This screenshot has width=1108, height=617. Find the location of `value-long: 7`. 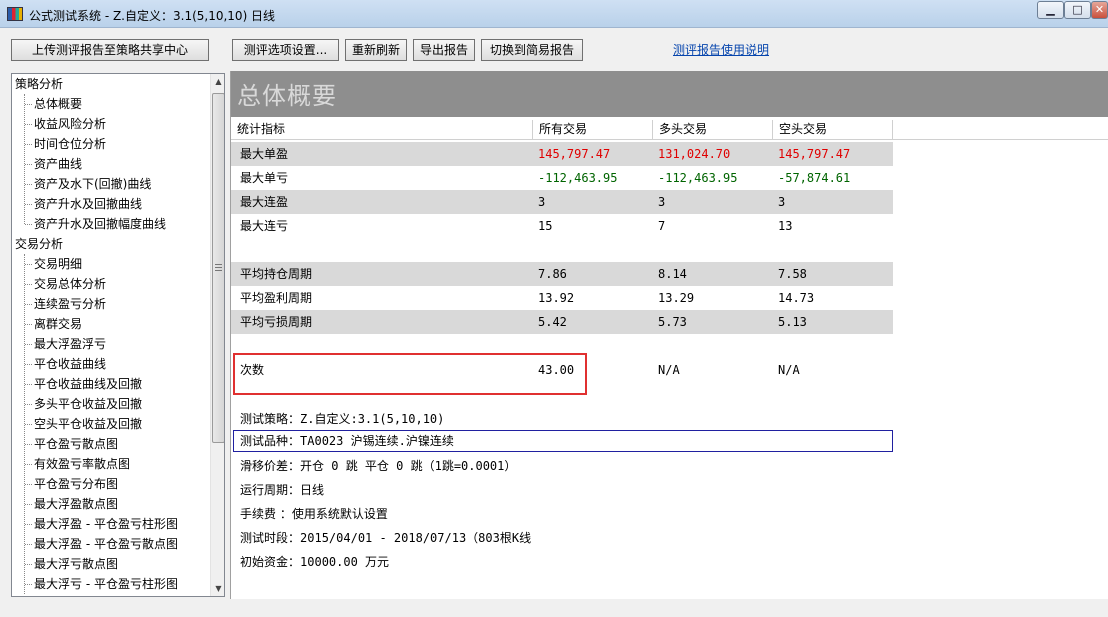

value-long: 7 is located at coordinates (662, 226).